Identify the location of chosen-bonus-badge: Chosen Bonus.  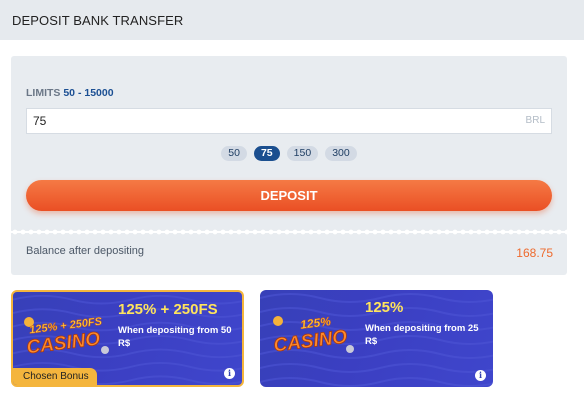
(55, 376).